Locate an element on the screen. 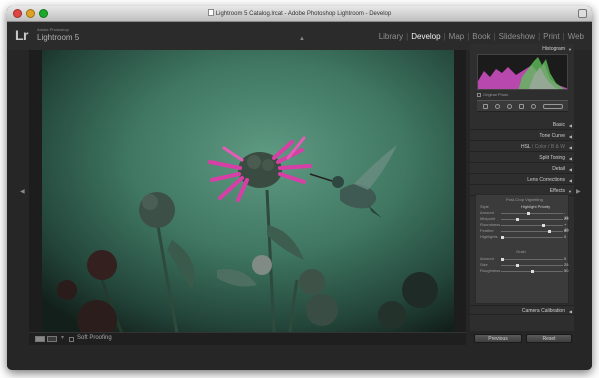 The width and height of the screenshot is (599, 378). grain-size-slider is located at coordinates (532, 265).